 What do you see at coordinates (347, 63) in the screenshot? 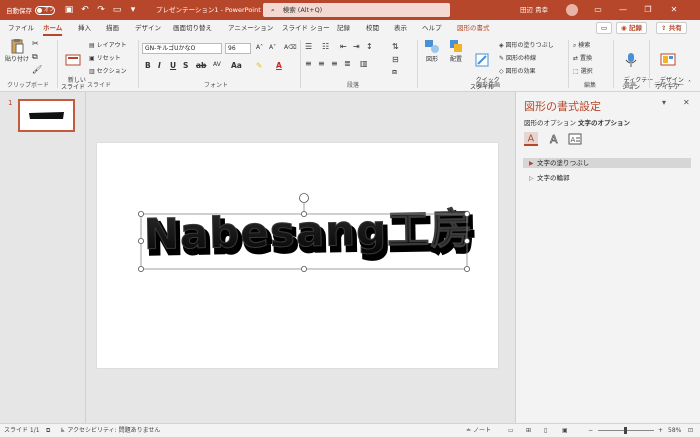
I see `justify-icon: ≣` at bounding box center [347, 63].